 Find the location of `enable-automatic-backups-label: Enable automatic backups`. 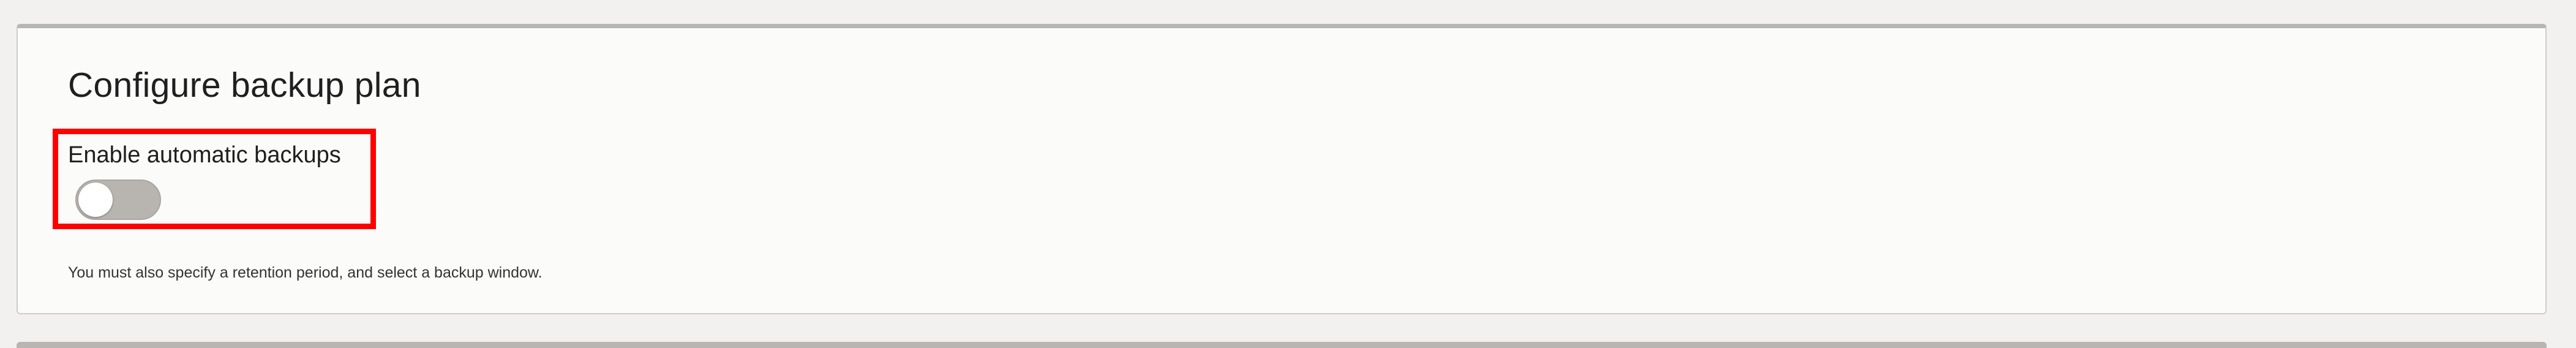

enable-automatic-backups-label: Enable automatic backups is located at coordinates (204, 155).